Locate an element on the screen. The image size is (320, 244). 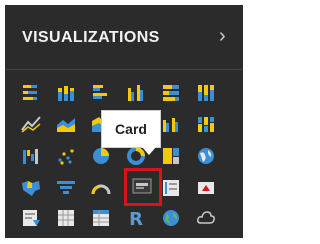
matrix-icon is located at coordinates (101, 218).